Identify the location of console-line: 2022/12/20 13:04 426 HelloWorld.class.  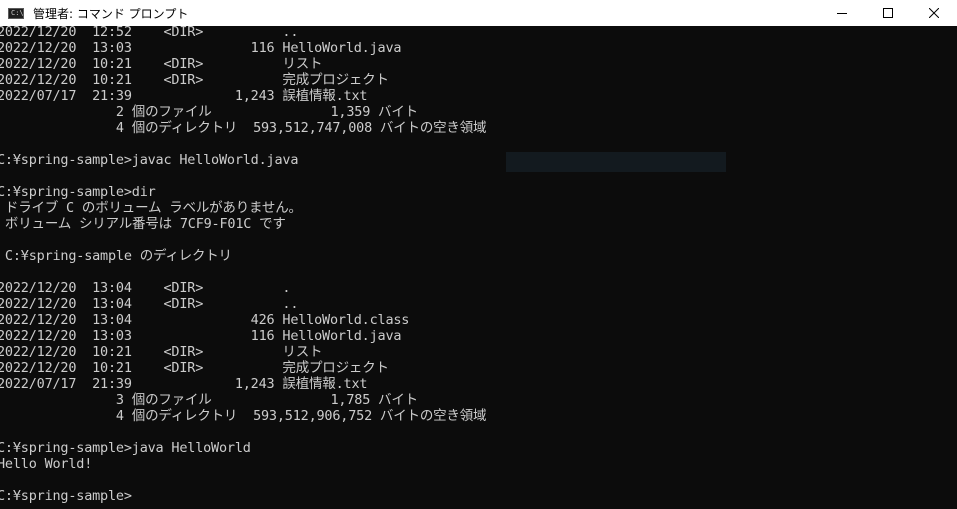
(205, 320).